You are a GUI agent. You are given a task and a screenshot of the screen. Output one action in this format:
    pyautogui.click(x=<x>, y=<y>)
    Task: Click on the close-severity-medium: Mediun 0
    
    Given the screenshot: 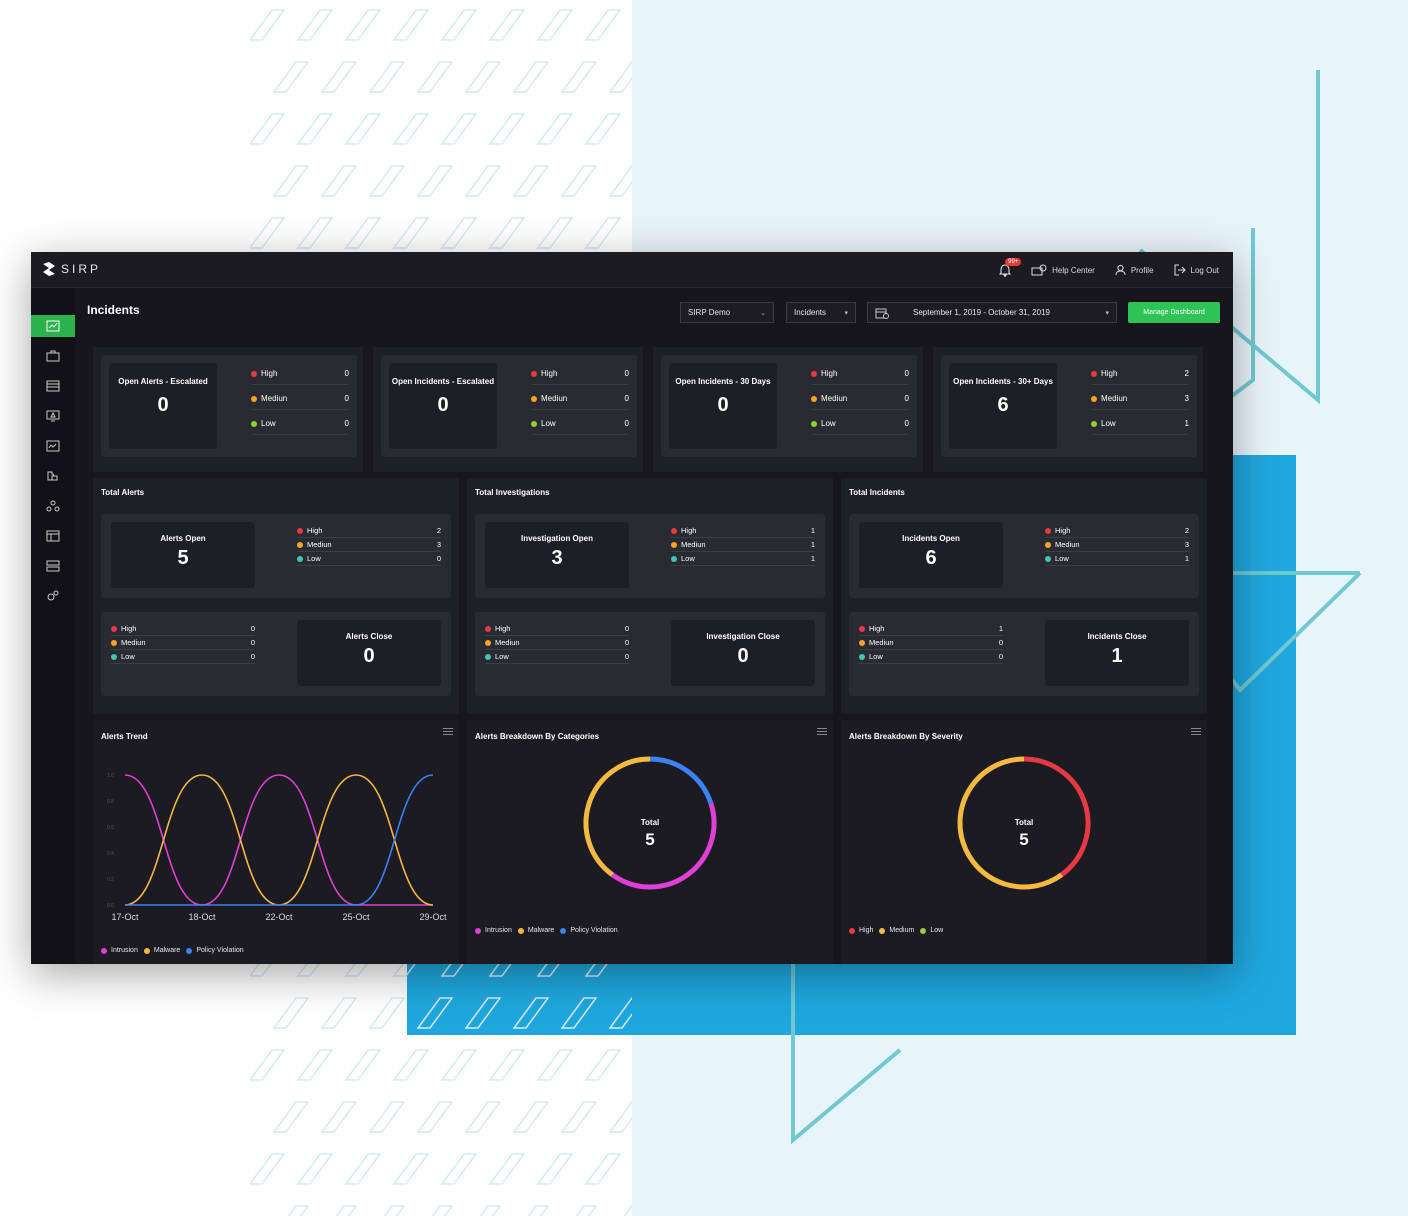 What is the action you would take?
    pyautogui.click(x=183, y=643)
    